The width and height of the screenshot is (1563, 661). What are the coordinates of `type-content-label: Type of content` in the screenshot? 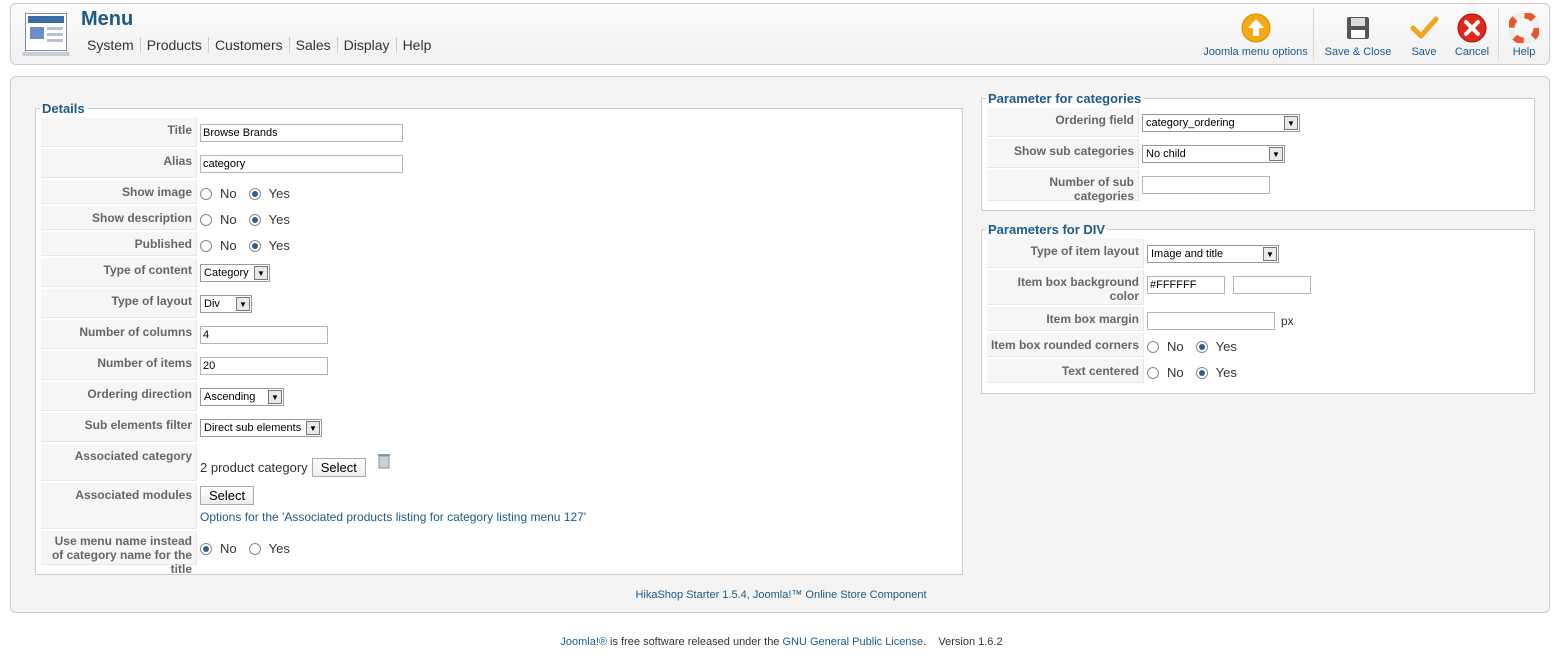 It's located at (119, 272).